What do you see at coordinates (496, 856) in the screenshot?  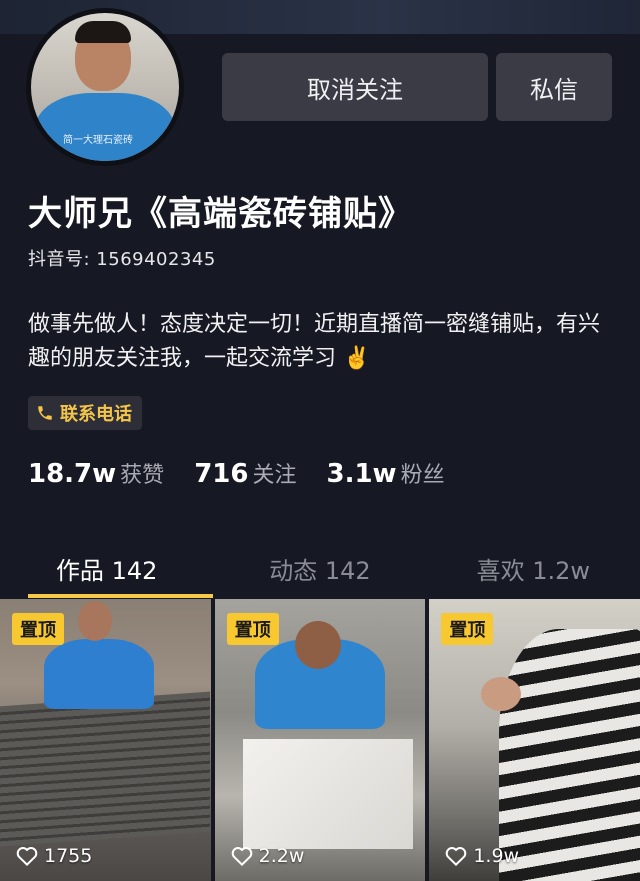 I see `video-likes-count: 1.9w` at bounding box center [496, 856].